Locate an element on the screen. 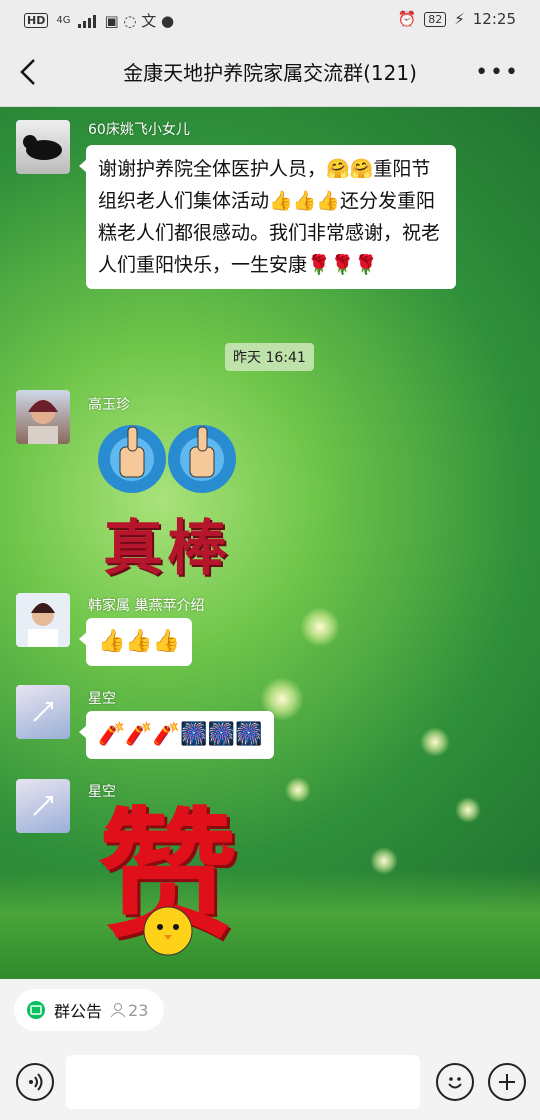 The height and width of the screenshot is (1120, 540). charging-icon: ⚡ is located at coordinates (459, 19).